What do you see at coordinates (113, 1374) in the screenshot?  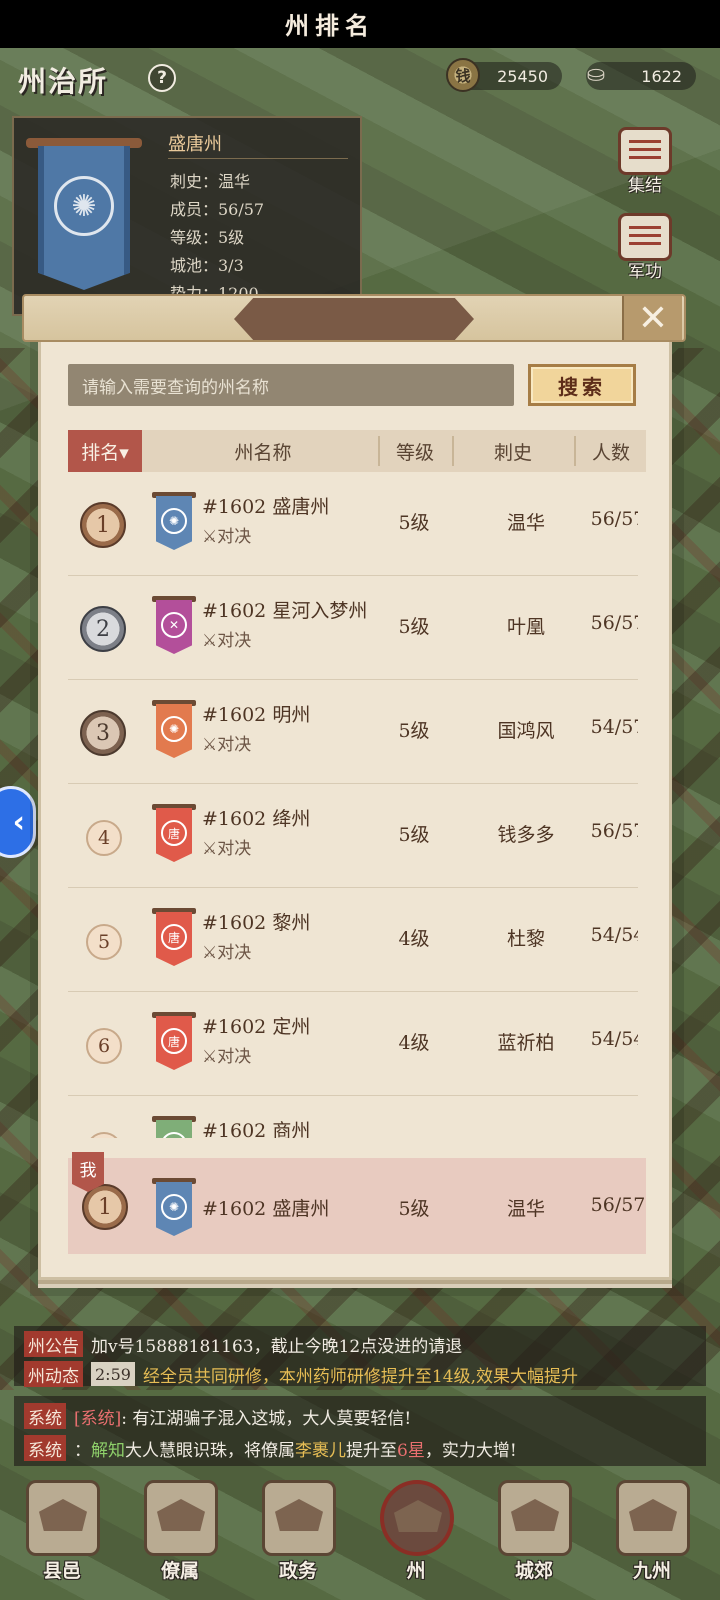 I see `dynamic-time: 2:59` at bounding box center [113, 1374].